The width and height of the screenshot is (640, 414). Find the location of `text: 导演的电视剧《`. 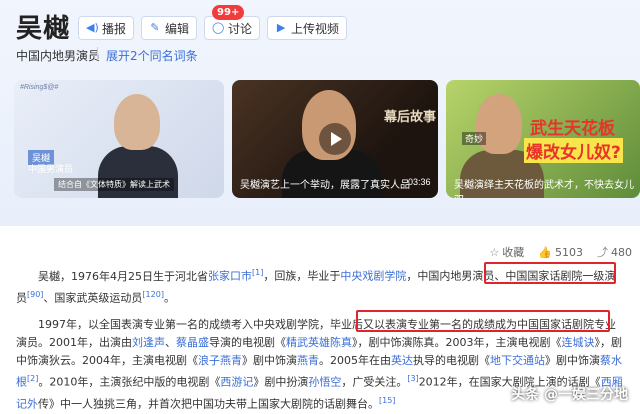

text: 导演的电视剧《 is located at coordinates (247, 342).